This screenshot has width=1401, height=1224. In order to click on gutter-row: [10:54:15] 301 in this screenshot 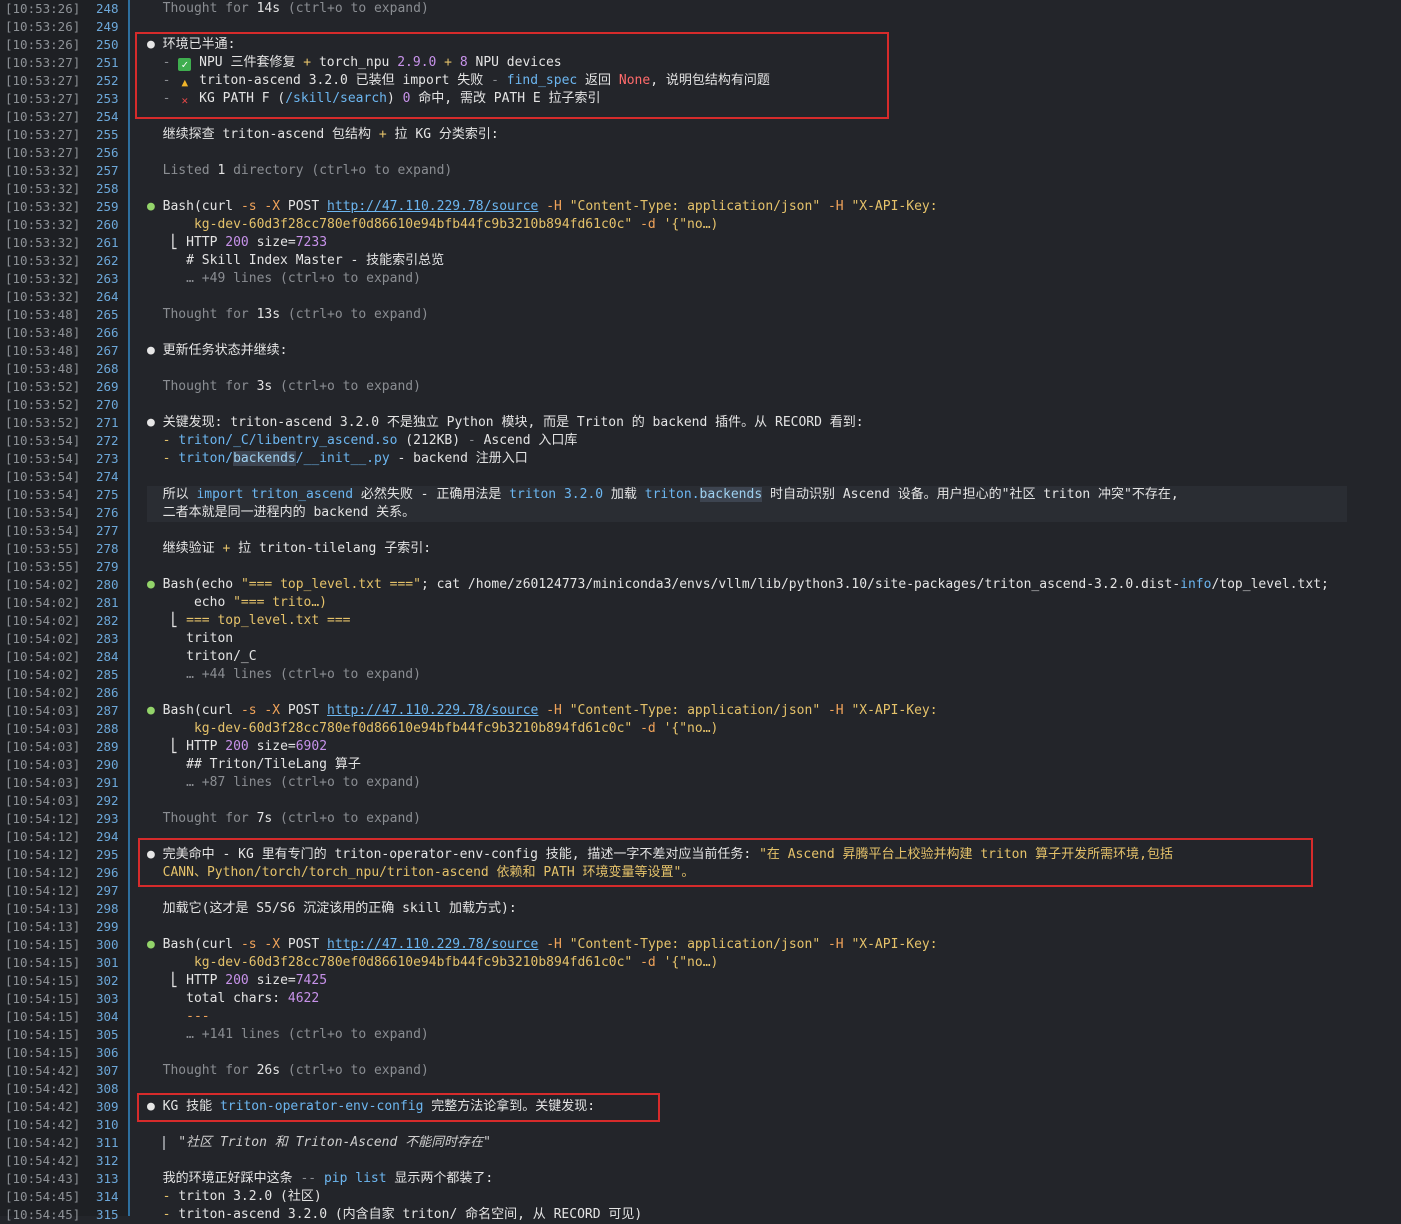, I will do `click(64, 963)`.